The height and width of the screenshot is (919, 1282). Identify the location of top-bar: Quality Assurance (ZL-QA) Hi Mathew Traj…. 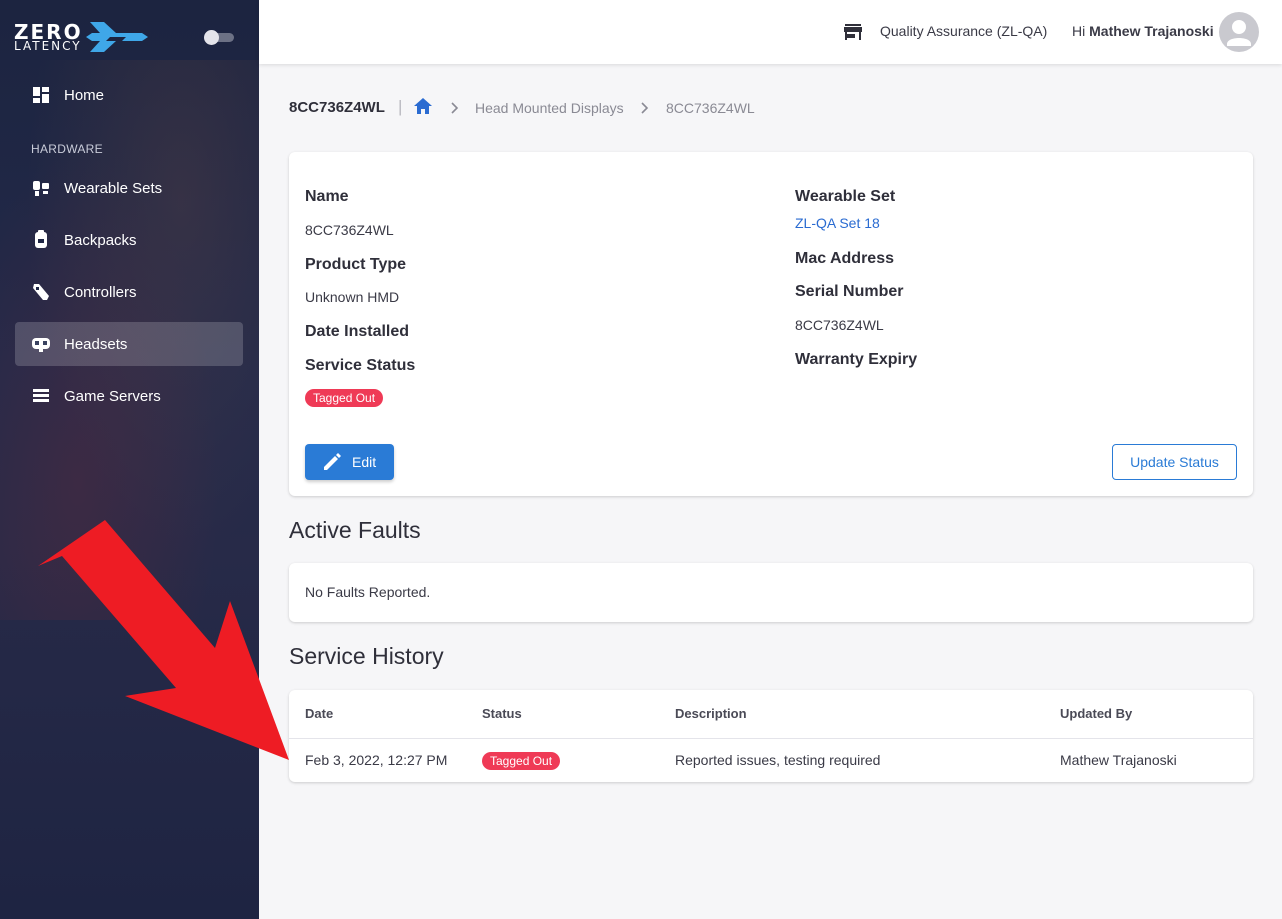
(770, 32).